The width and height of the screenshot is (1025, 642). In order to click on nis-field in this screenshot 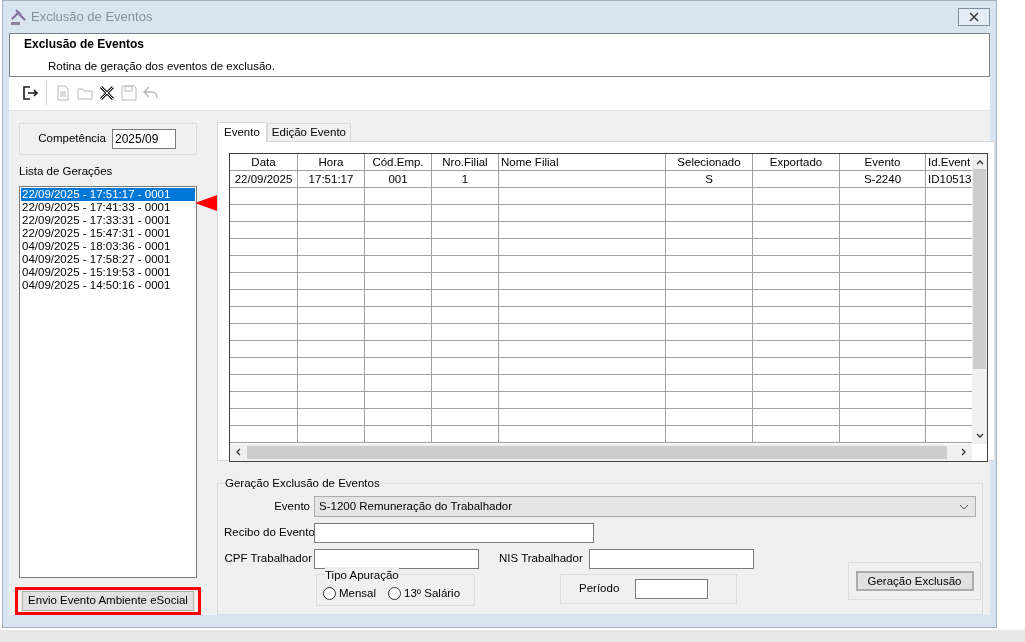, I will do `click(671, 558)`.